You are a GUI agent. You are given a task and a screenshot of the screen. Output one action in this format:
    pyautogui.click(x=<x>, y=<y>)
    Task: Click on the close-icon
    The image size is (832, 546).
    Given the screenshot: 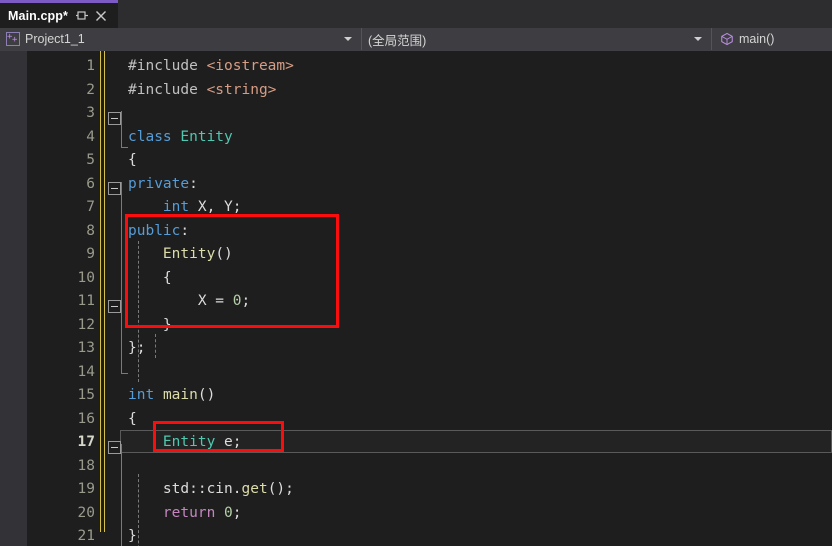 What is the action you would take?
    pyautogui.click(x=101, y=16)
    